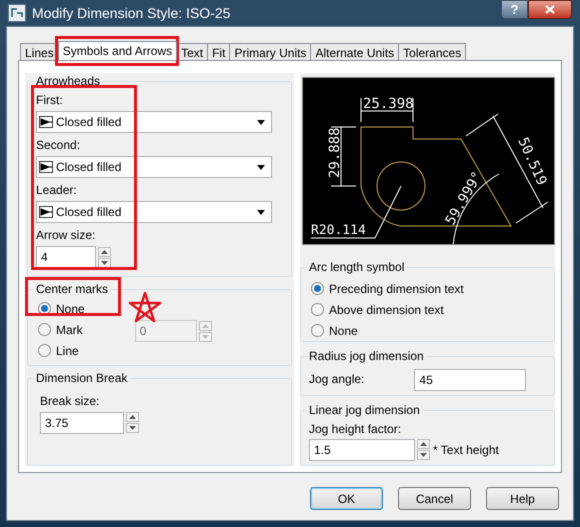 This screenshot has height=527, width=580. Describe the element at coordinates (356, 267) in the screenshot. I see `group-title: Arc length symbol` at that location.